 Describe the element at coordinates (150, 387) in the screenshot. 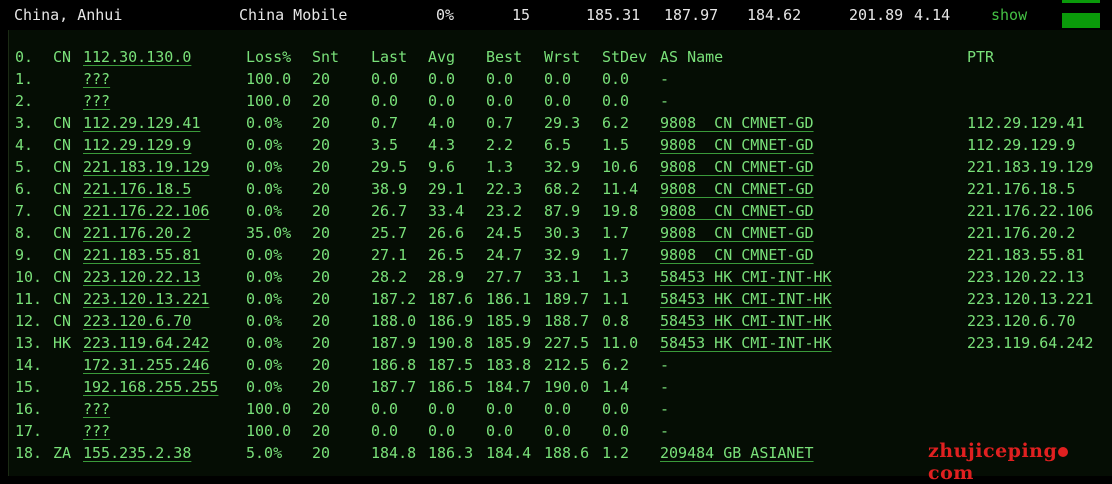

I see `hop-host-link: 192.168.255.255` at that location.